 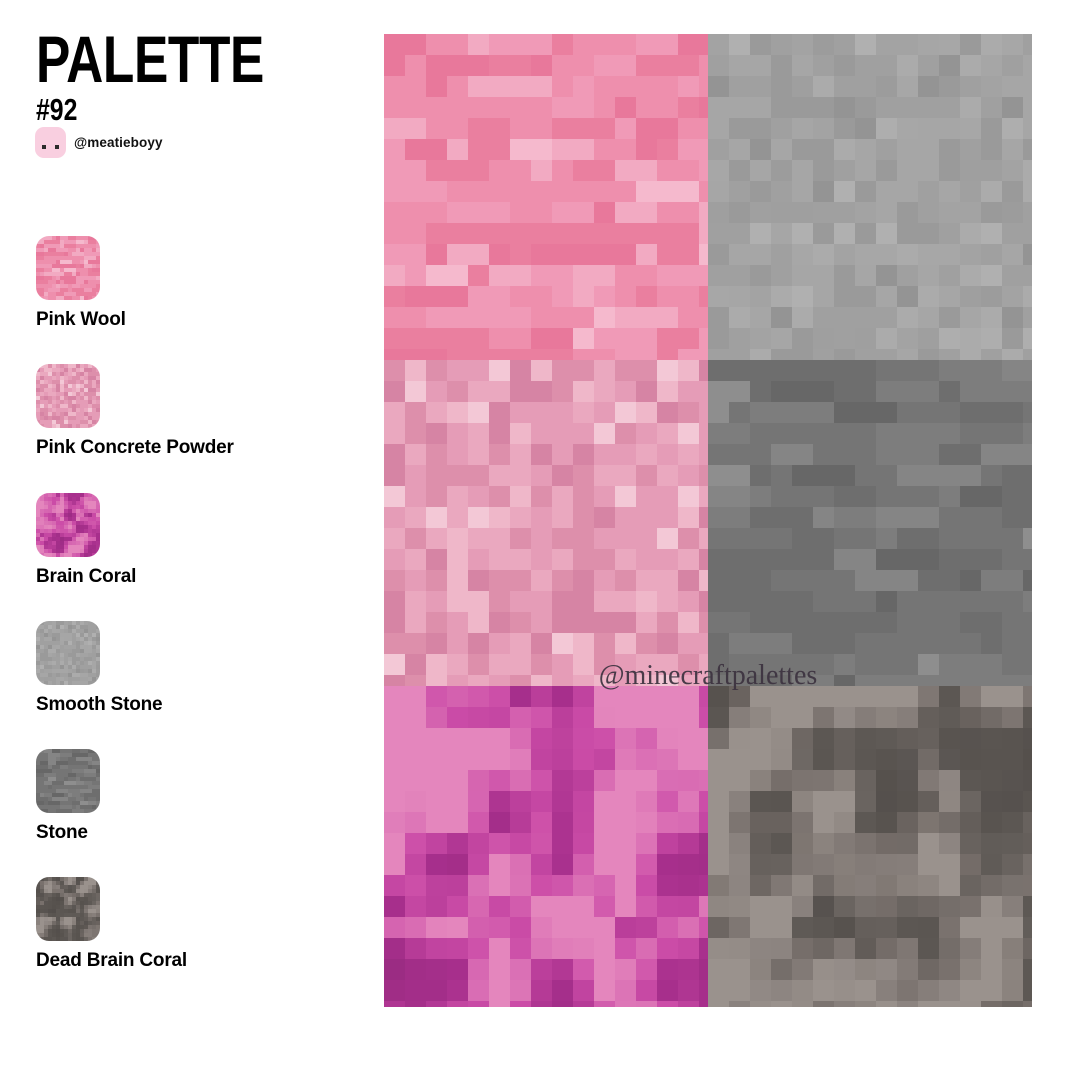 I want to click on author-row: @meatieboyy, so click(x=99, y=142).